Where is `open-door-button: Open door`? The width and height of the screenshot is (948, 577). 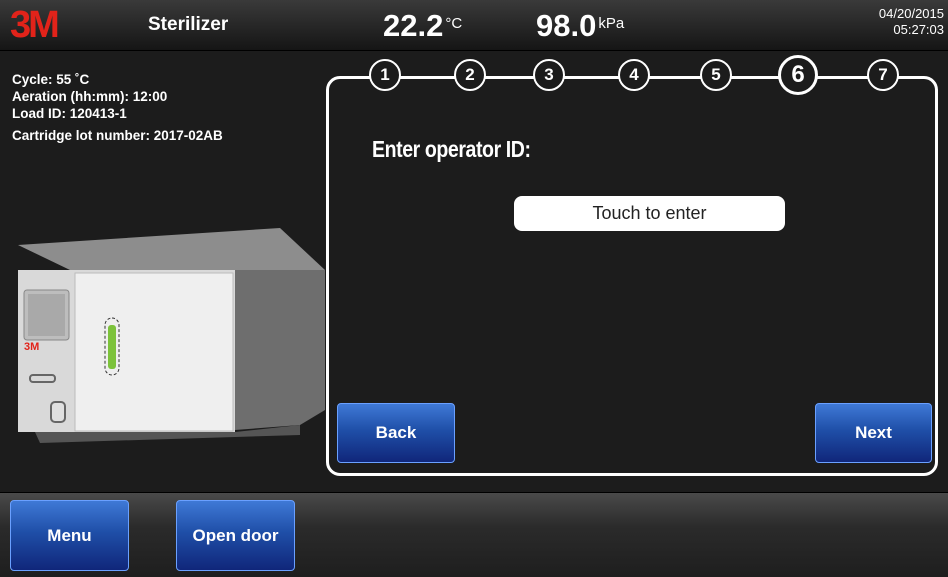 open-door-button: Open door is located at coordinates (235, 535).